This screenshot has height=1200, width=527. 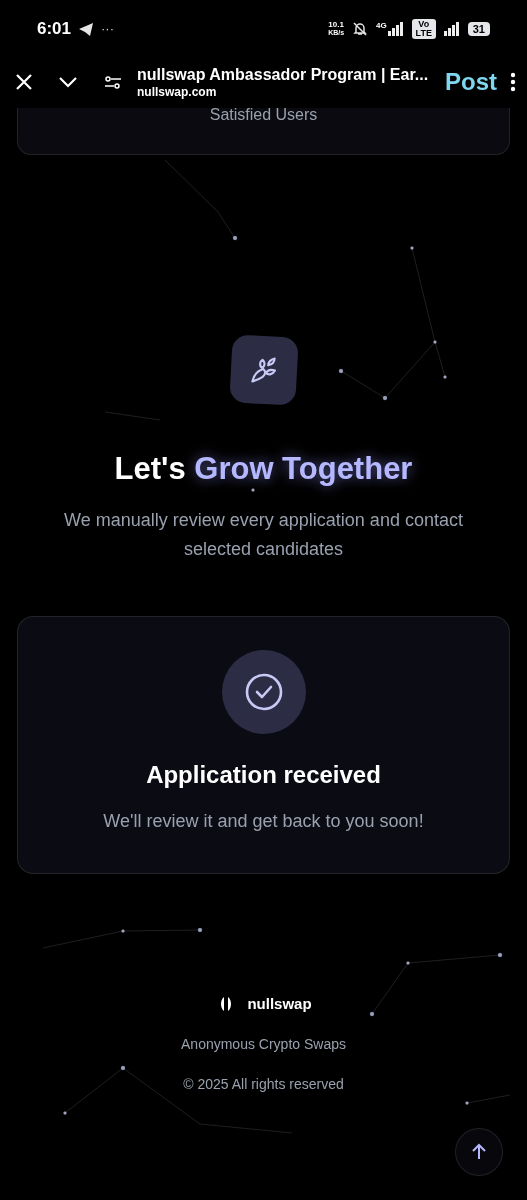 What do you see at coordinates (263, 535) in the screenshot?
I see `section-subtitle: We manually review every application and contact selected candidates` at bounding box center [263, 535].